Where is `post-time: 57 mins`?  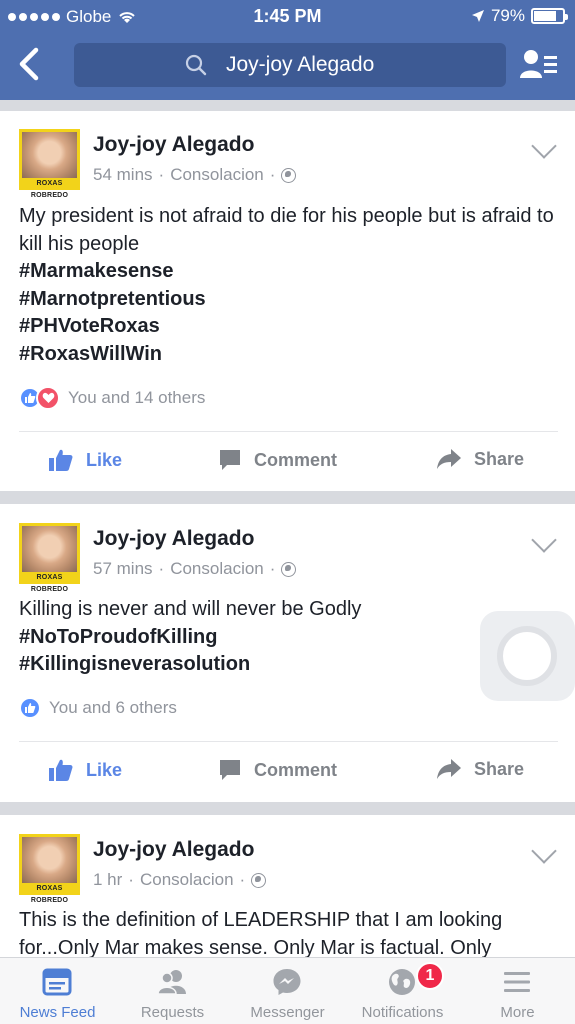 post-time: 57 mins is located at coordinates (123, 569).